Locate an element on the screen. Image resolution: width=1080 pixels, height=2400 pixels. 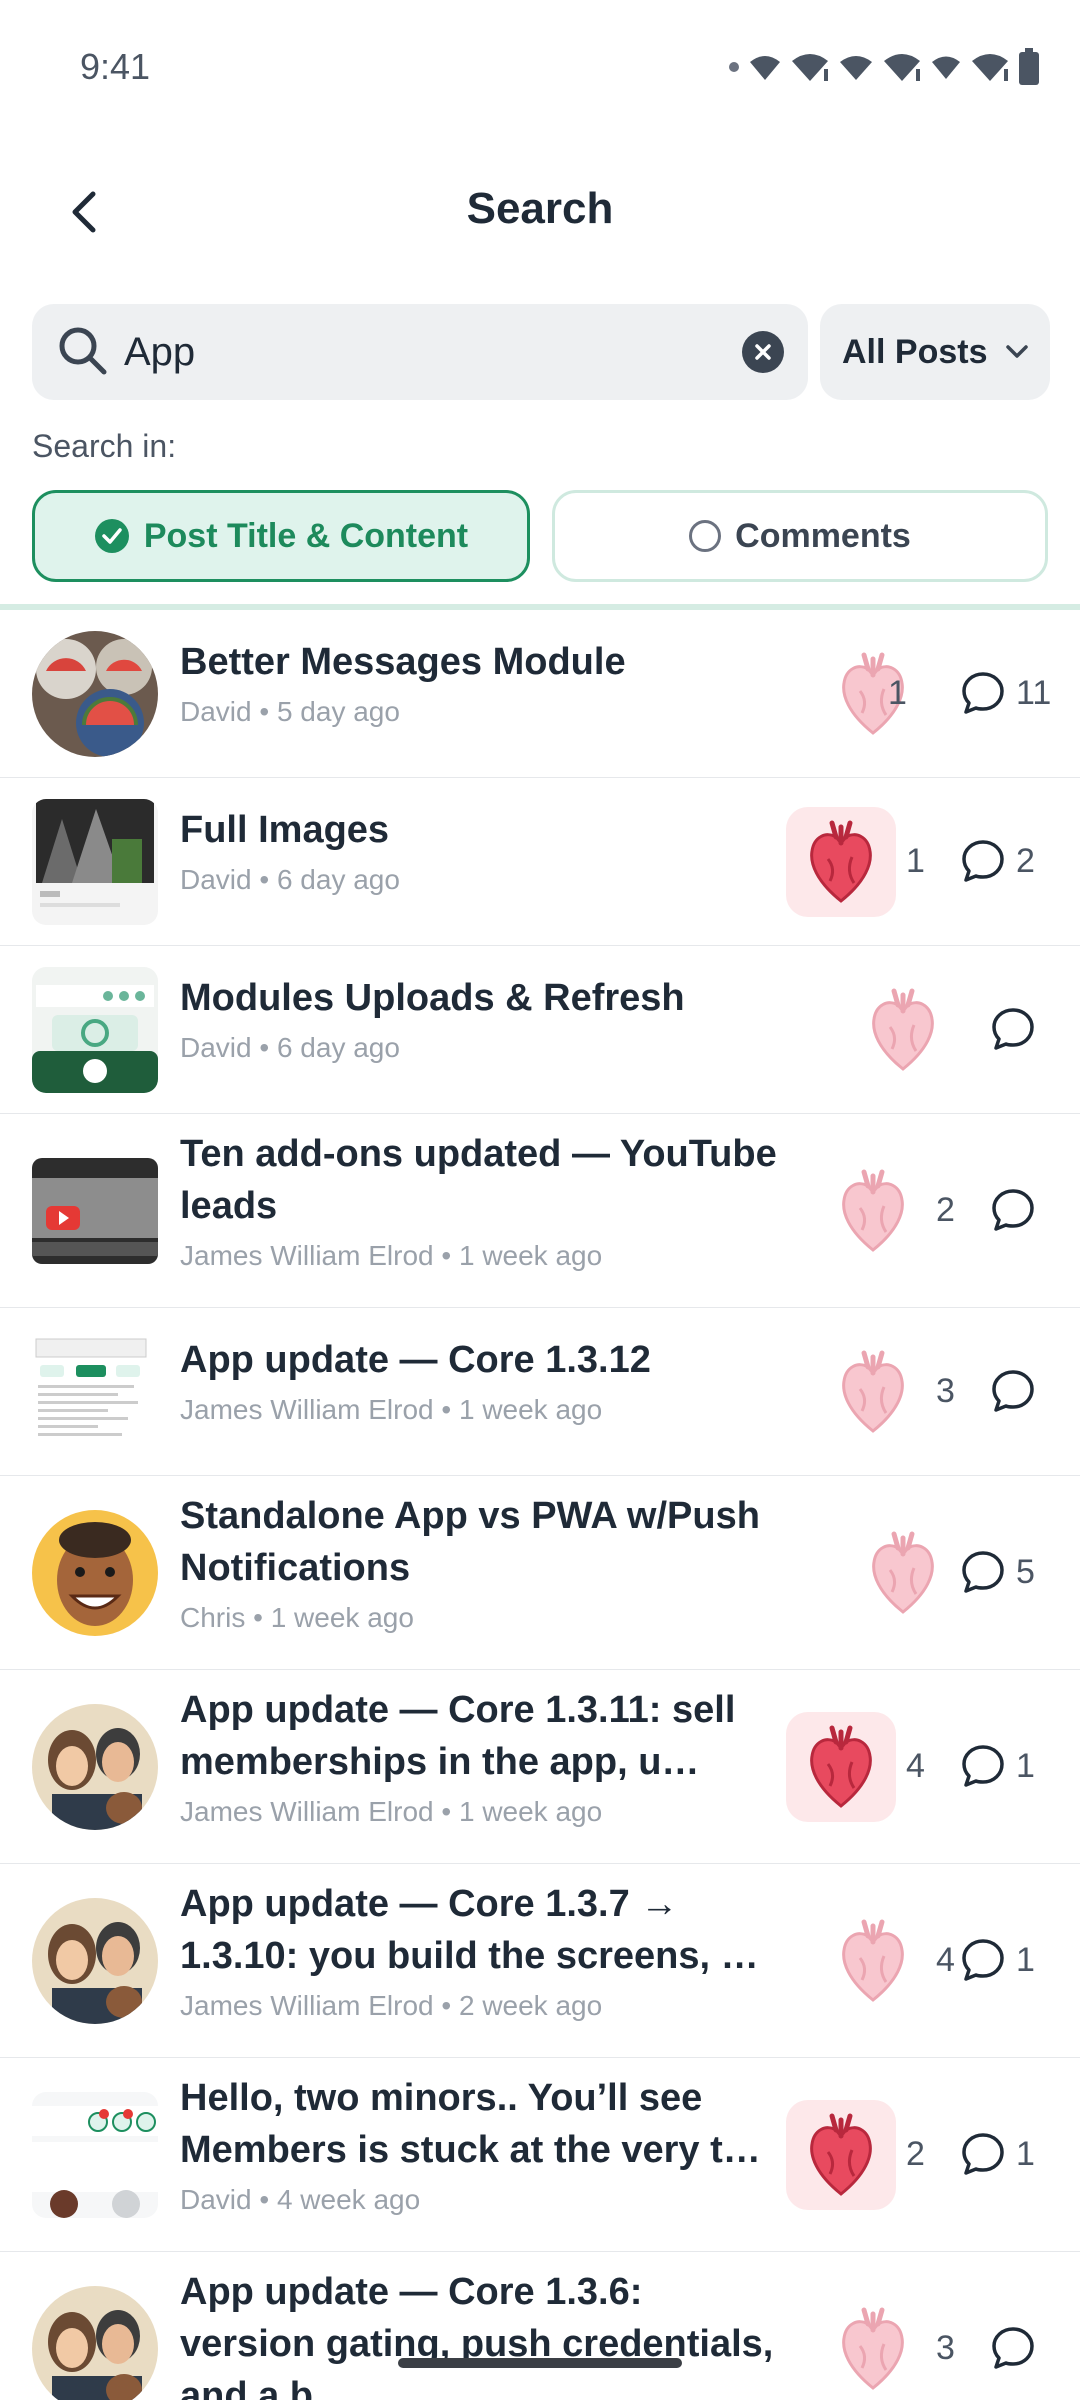
post-filter-label: All Posts is located at coordinates (915, 351).